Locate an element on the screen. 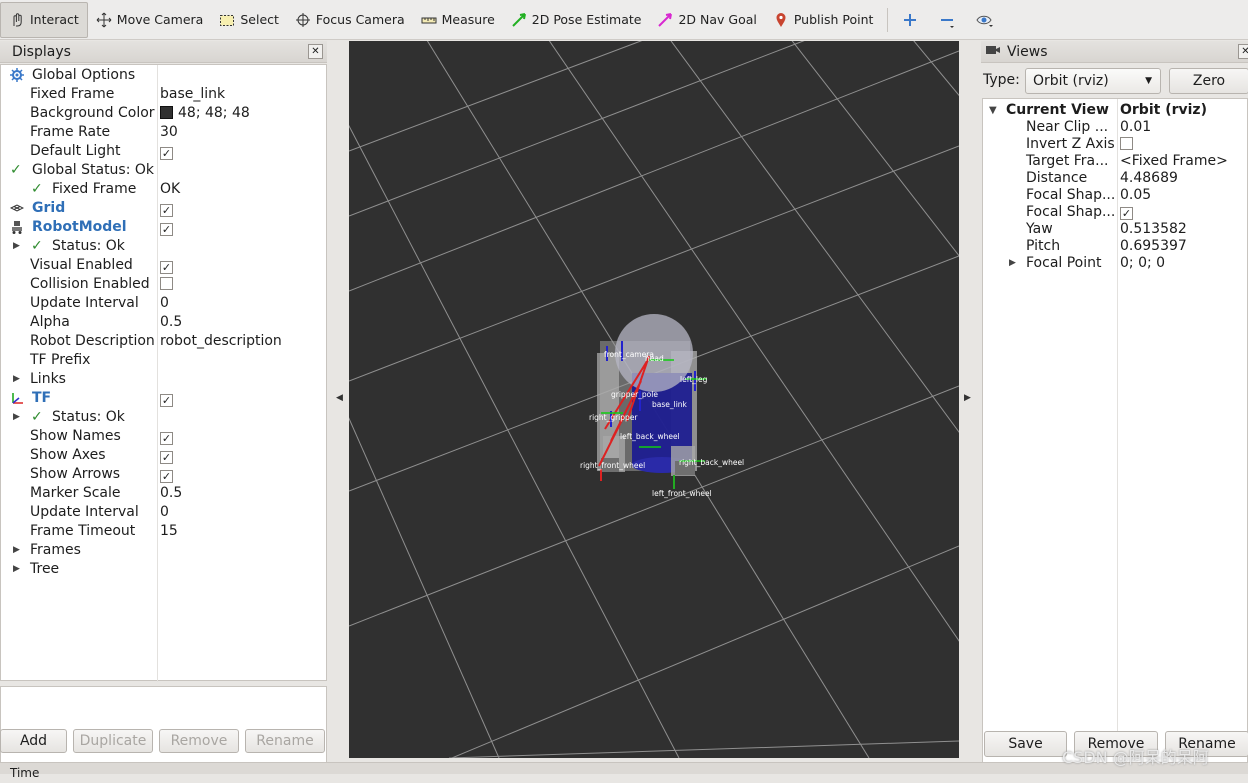  save-view-button: Save is located at coordinates (1025, 744).